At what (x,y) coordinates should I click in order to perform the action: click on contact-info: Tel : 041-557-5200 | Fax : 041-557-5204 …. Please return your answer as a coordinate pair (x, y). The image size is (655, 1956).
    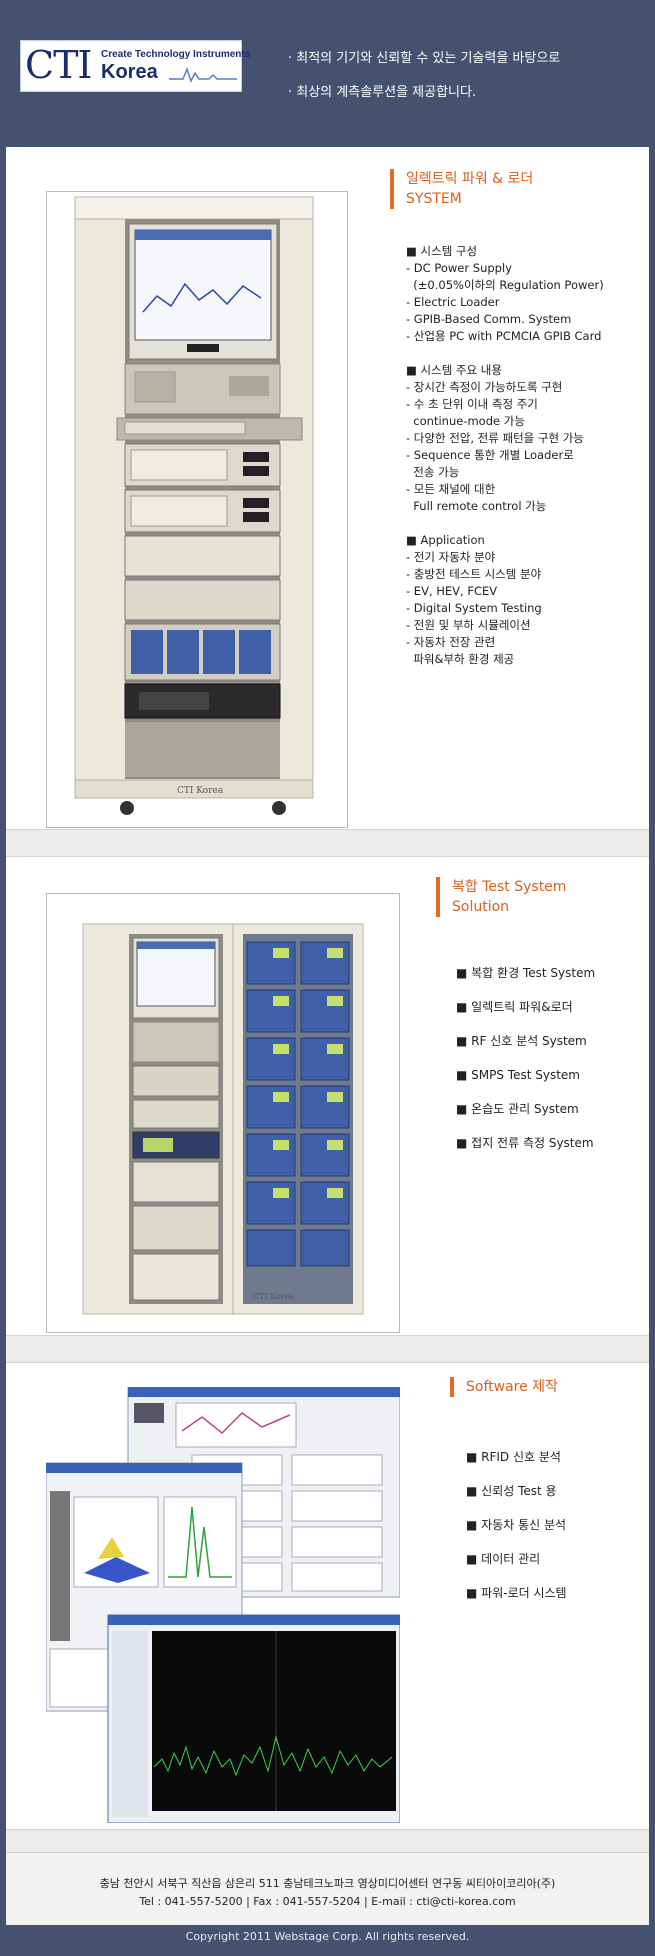
    Looking at the image, I should click on (327, 1901).